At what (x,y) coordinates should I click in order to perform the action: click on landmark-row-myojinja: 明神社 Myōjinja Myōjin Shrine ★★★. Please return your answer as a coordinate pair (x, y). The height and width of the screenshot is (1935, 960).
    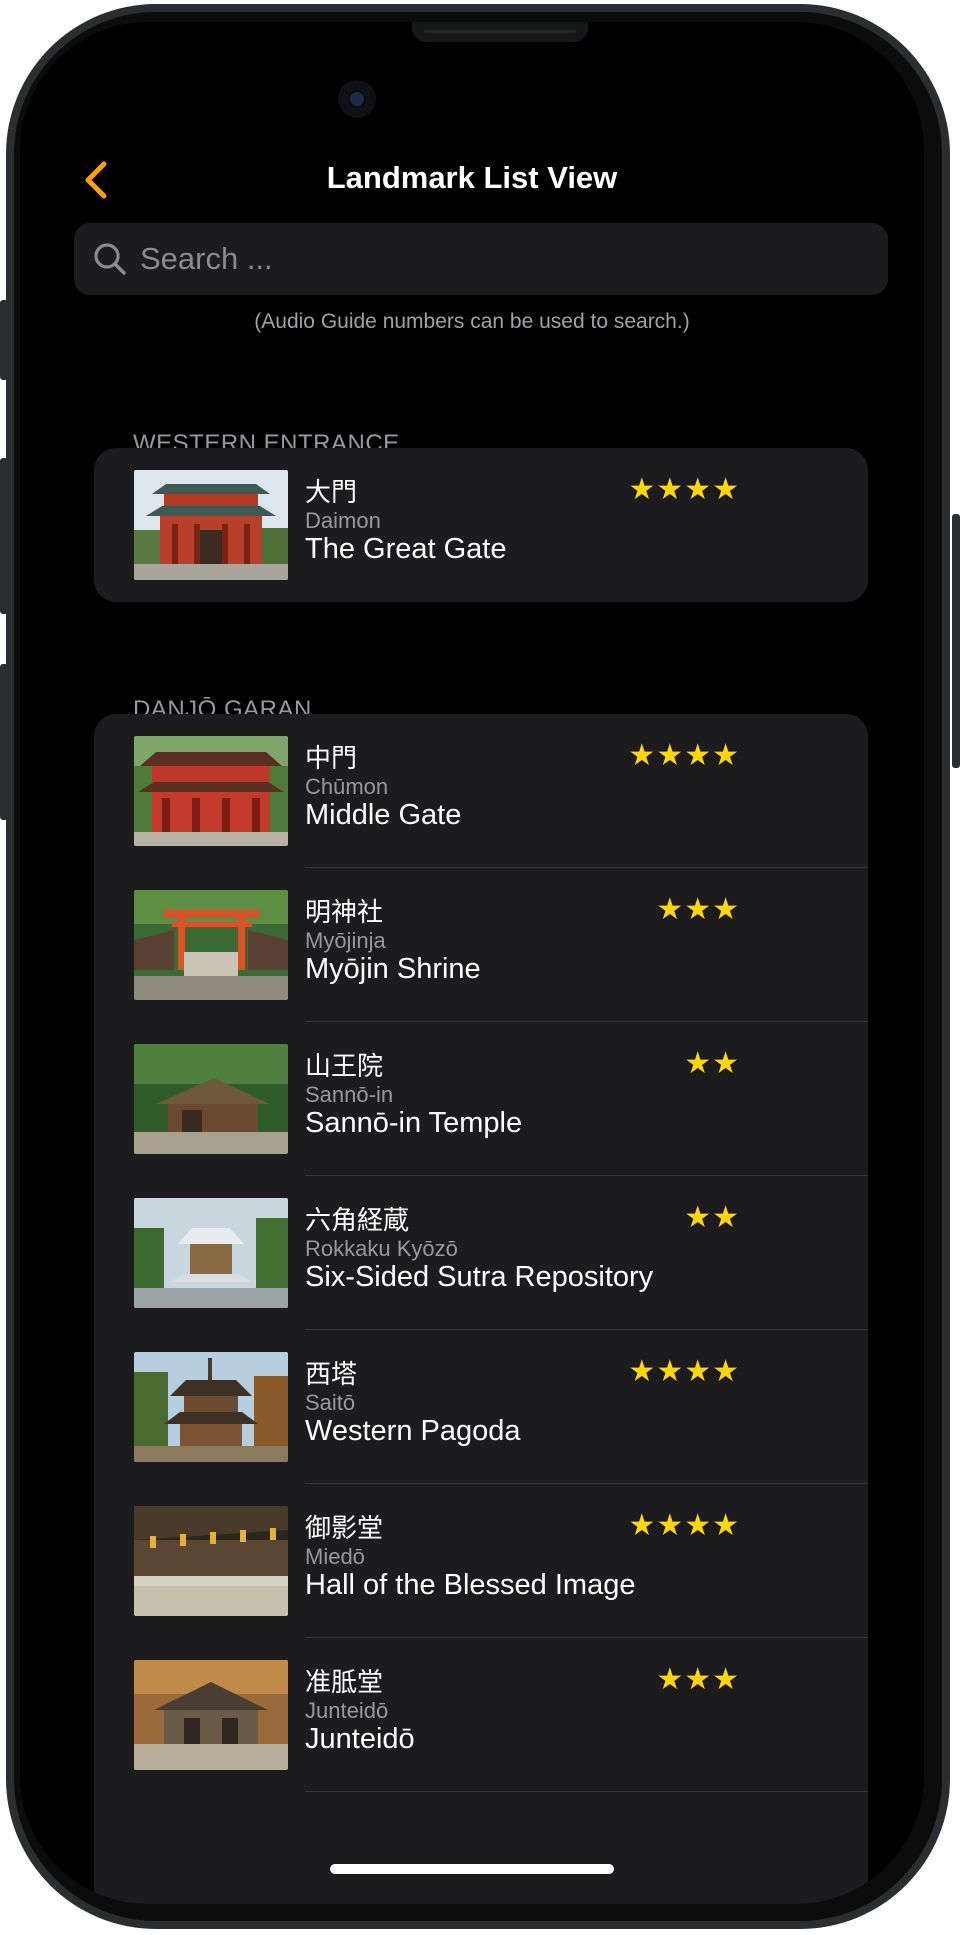
    Looking at the image, I should click on (481, 945).